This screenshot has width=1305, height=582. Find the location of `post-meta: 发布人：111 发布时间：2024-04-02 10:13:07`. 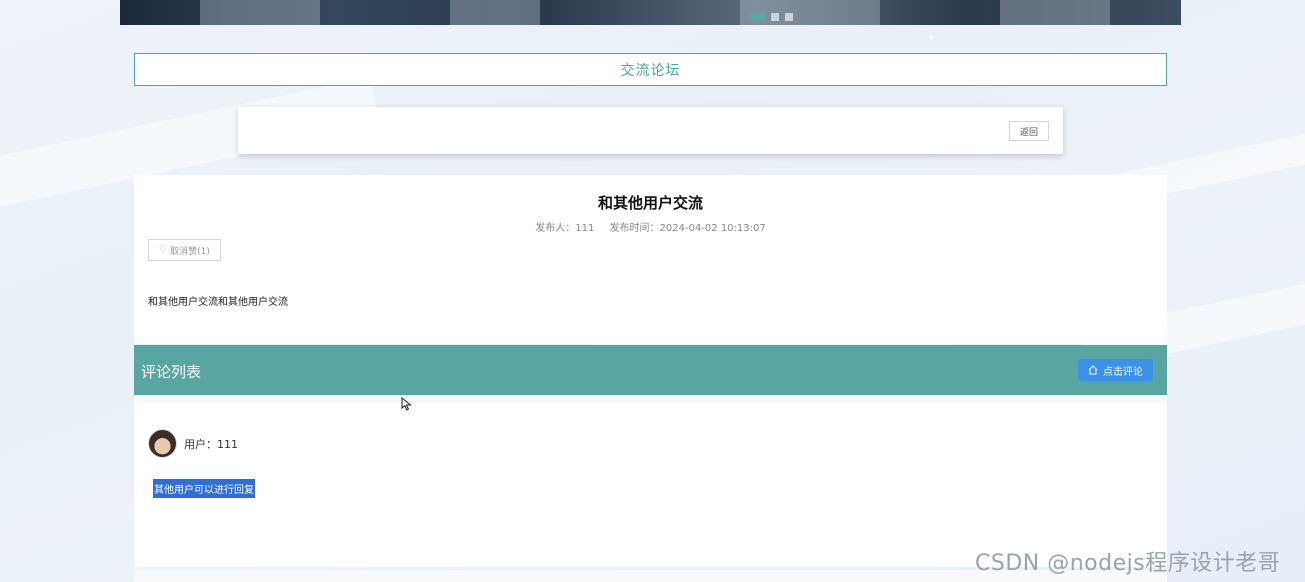

post-meta: 发布人：111 发布时间：2024-04-02 10:13:07 is located at coordinates (650, 226).